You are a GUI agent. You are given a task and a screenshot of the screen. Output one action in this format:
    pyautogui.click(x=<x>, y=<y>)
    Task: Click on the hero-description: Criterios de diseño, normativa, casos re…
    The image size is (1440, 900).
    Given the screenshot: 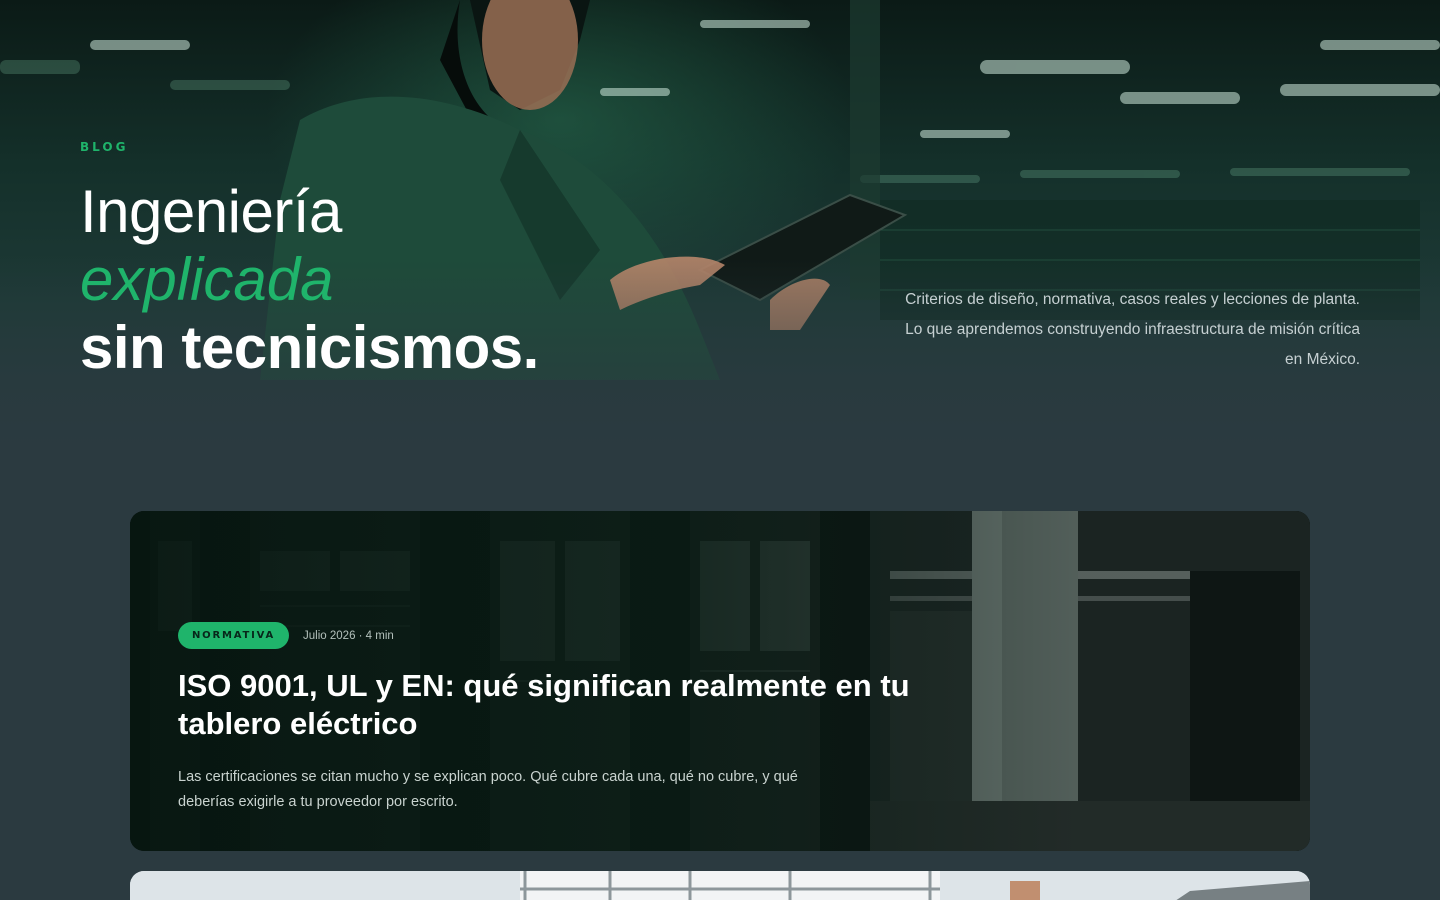 What is the action you would take?
    pyautogui.click(x=1132, y=329)
    